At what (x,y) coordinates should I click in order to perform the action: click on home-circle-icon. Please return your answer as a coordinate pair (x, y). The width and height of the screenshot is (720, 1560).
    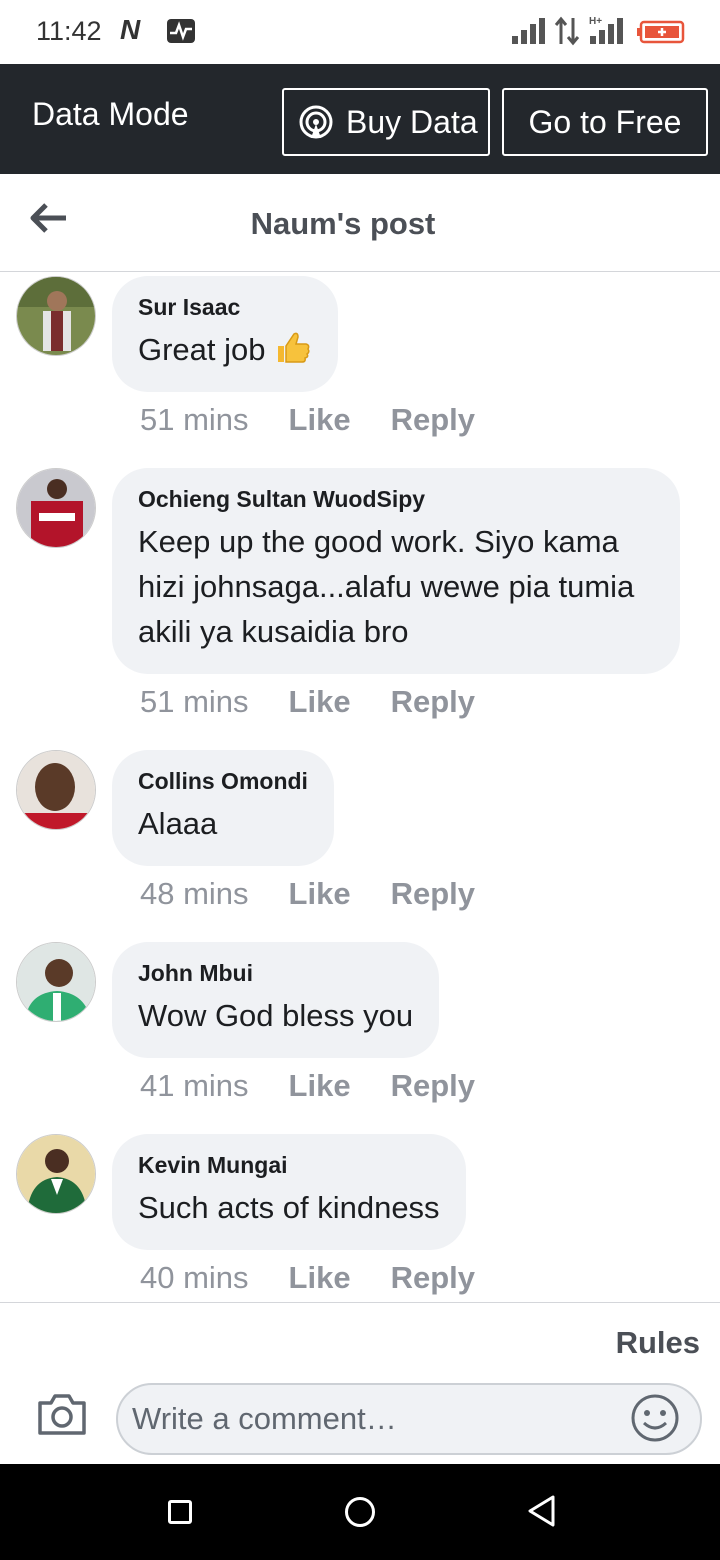
    Looking at the image, I should click on (360, 1512).